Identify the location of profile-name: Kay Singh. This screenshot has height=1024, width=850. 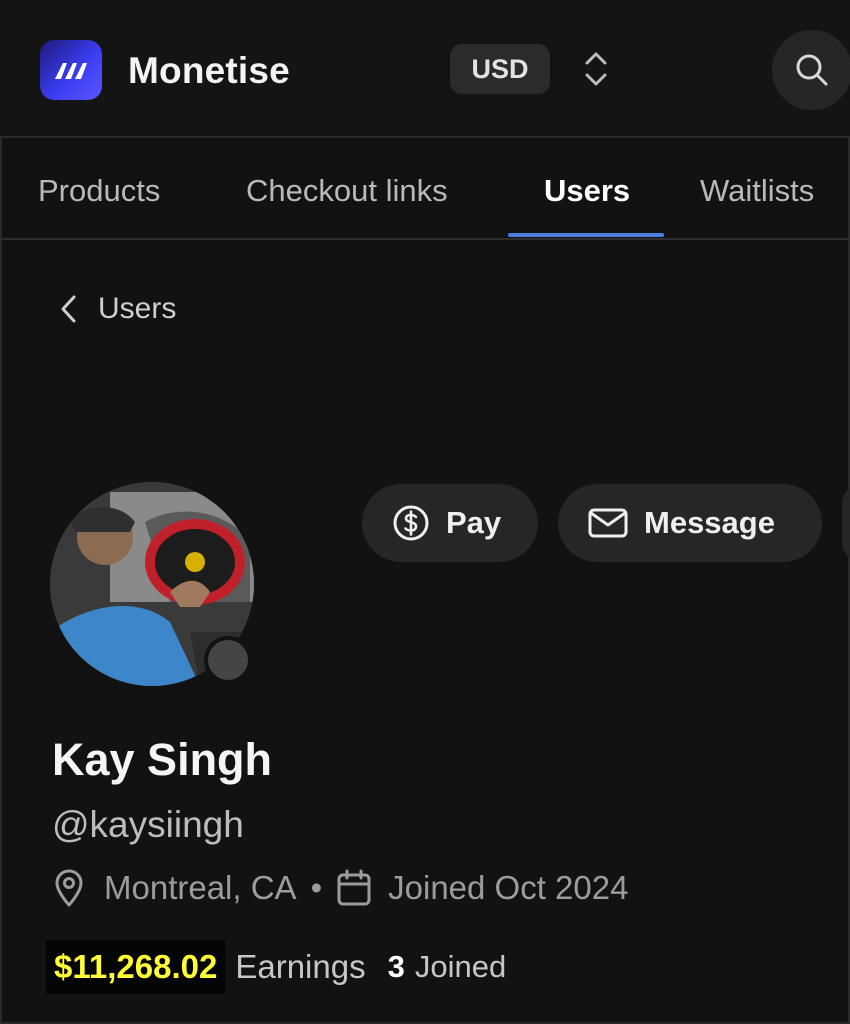
(162, 759).